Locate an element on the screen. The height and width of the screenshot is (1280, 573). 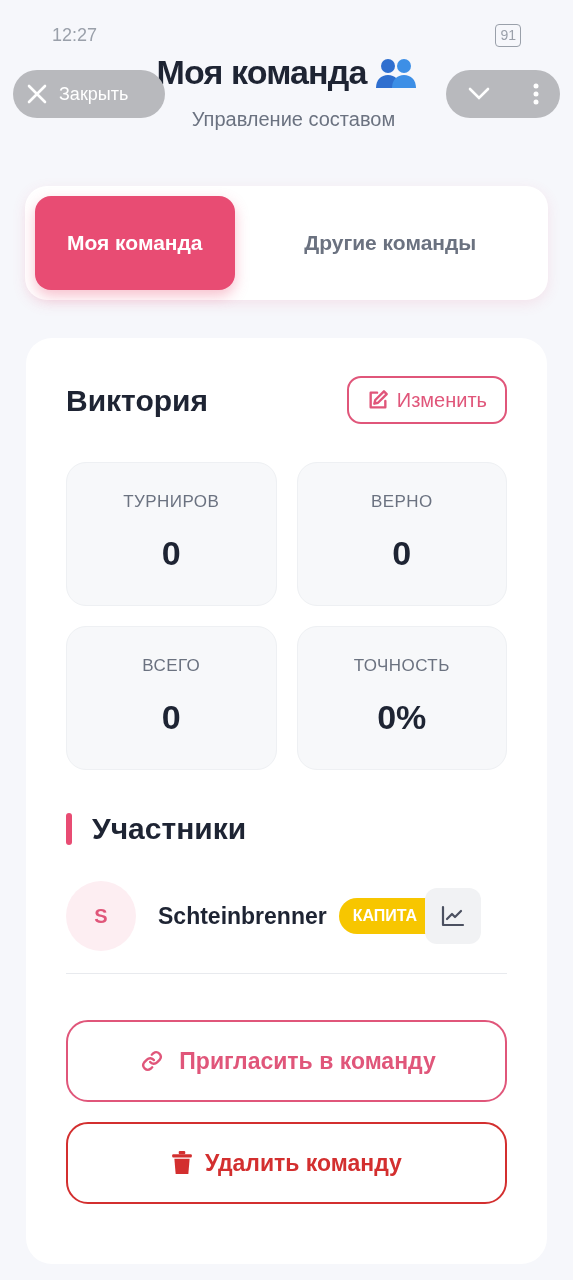
edit-icon is located at coordinates (377, 400).